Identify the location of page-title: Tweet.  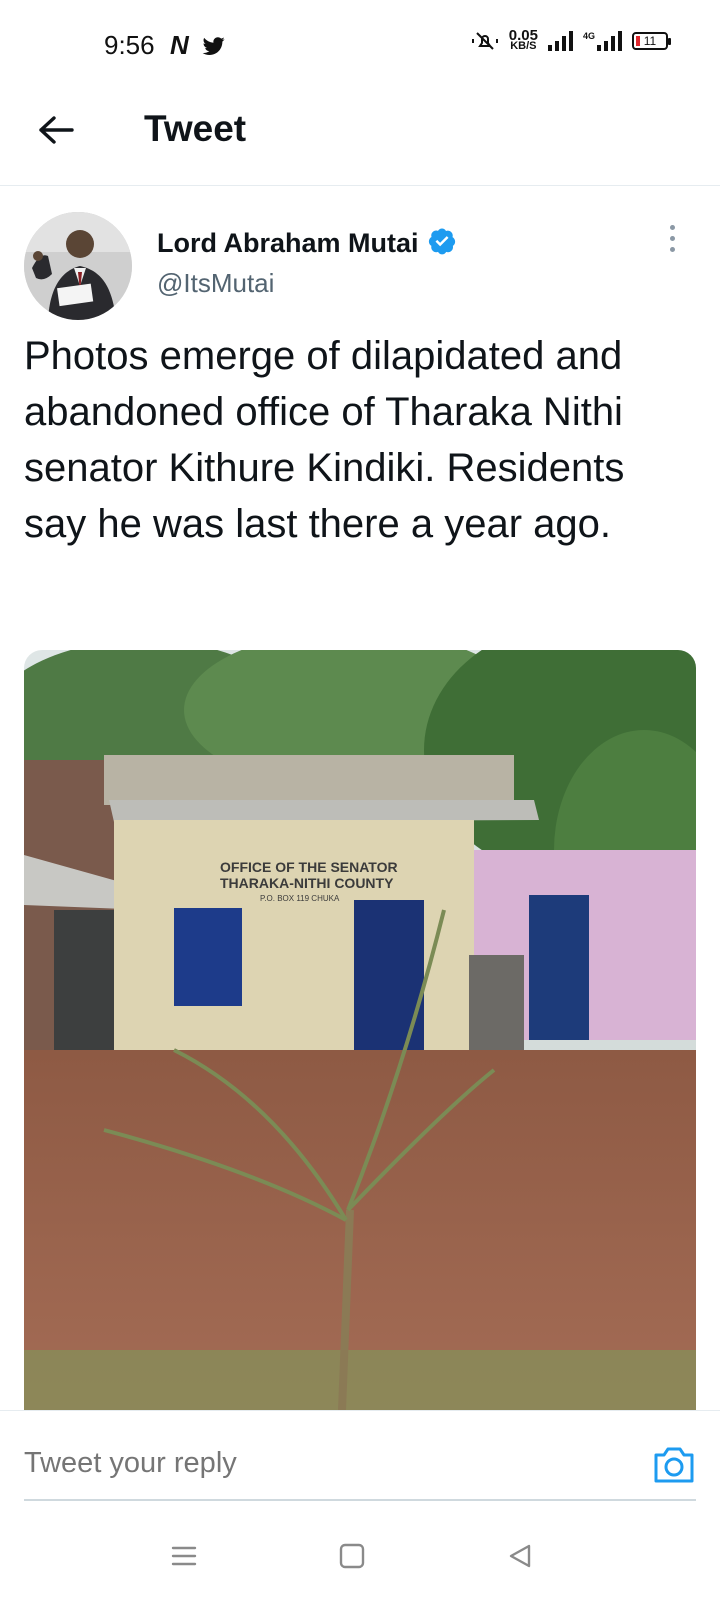
(195, 128).